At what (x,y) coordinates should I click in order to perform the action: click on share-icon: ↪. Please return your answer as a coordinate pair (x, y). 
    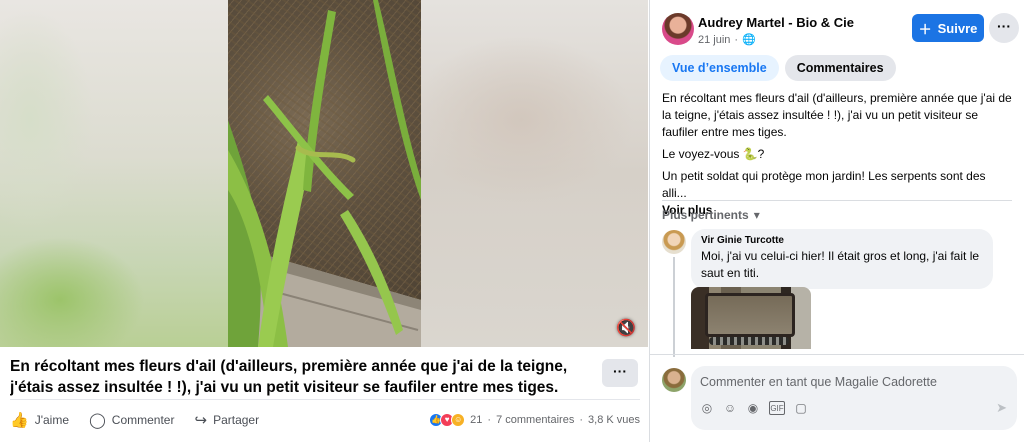
    Looking at the image, I should click on (201, 420).